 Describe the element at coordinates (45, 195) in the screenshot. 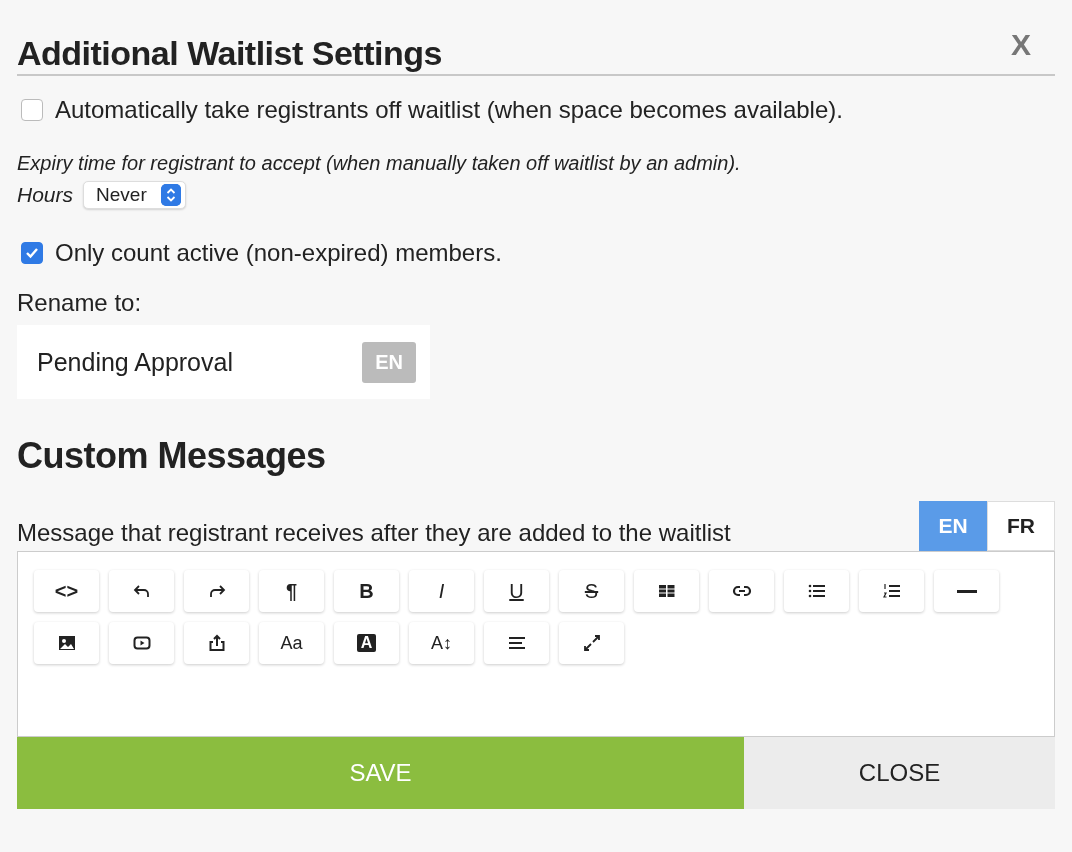

I see `hours-label: Hours` at that location.